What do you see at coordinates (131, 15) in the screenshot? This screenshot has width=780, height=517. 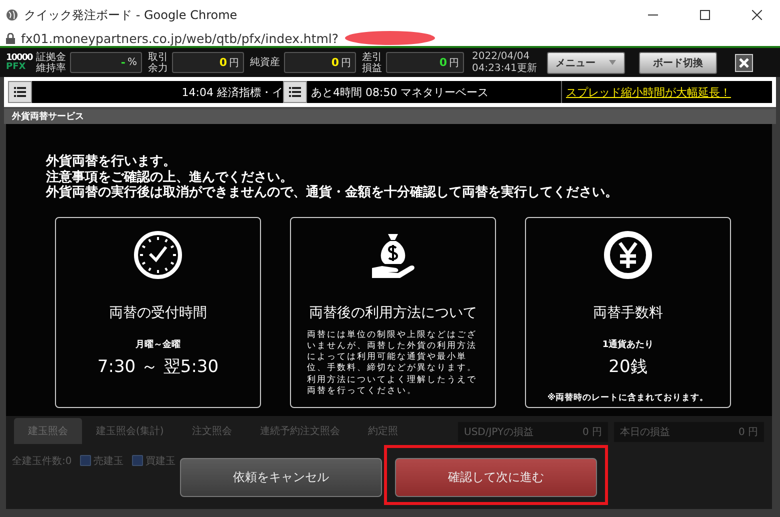 I see `window-title: クイック発注ボード - Google Chrome` at bounding box center [131, 15].